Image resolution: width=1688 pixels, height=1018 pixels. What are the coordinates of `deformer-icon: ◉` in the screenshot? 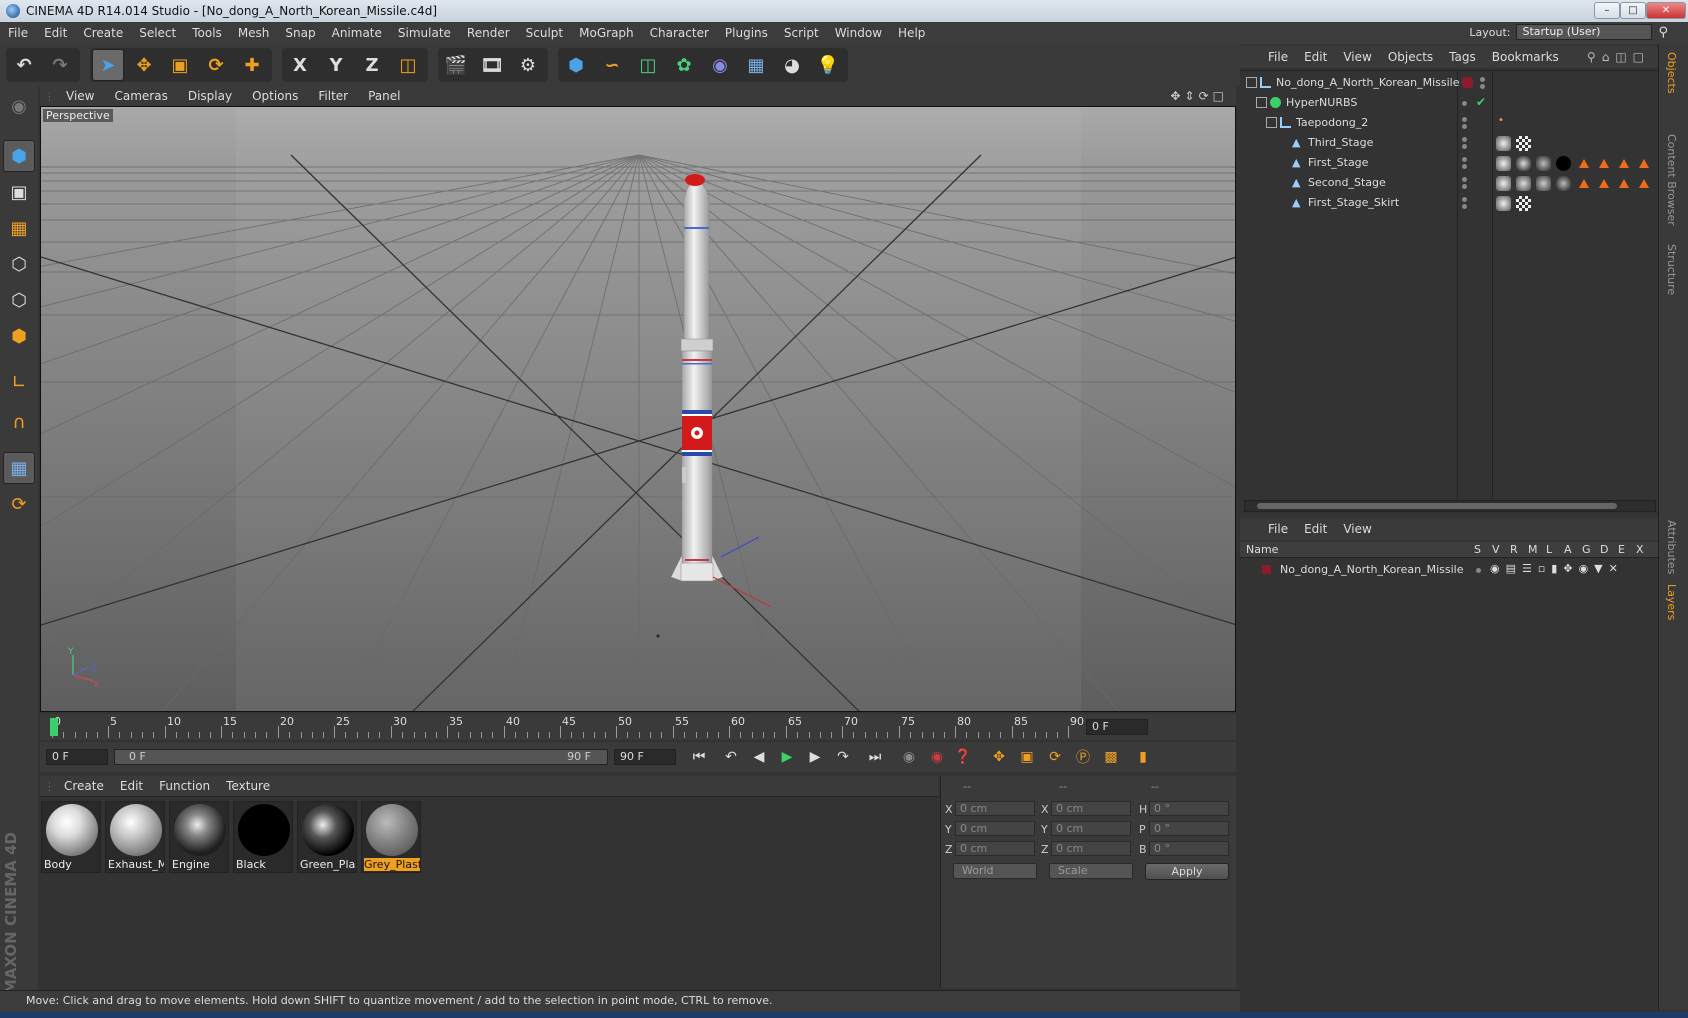 It's located at (720, 65).